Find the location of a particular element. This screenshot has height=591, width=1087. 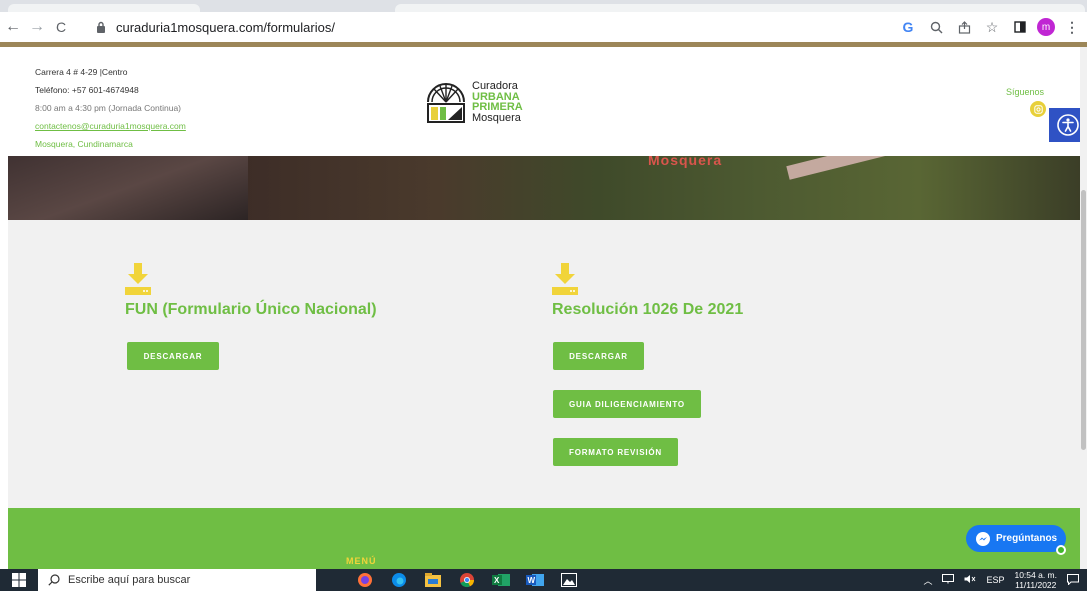

network-icon is located at coordinates (948, 580).